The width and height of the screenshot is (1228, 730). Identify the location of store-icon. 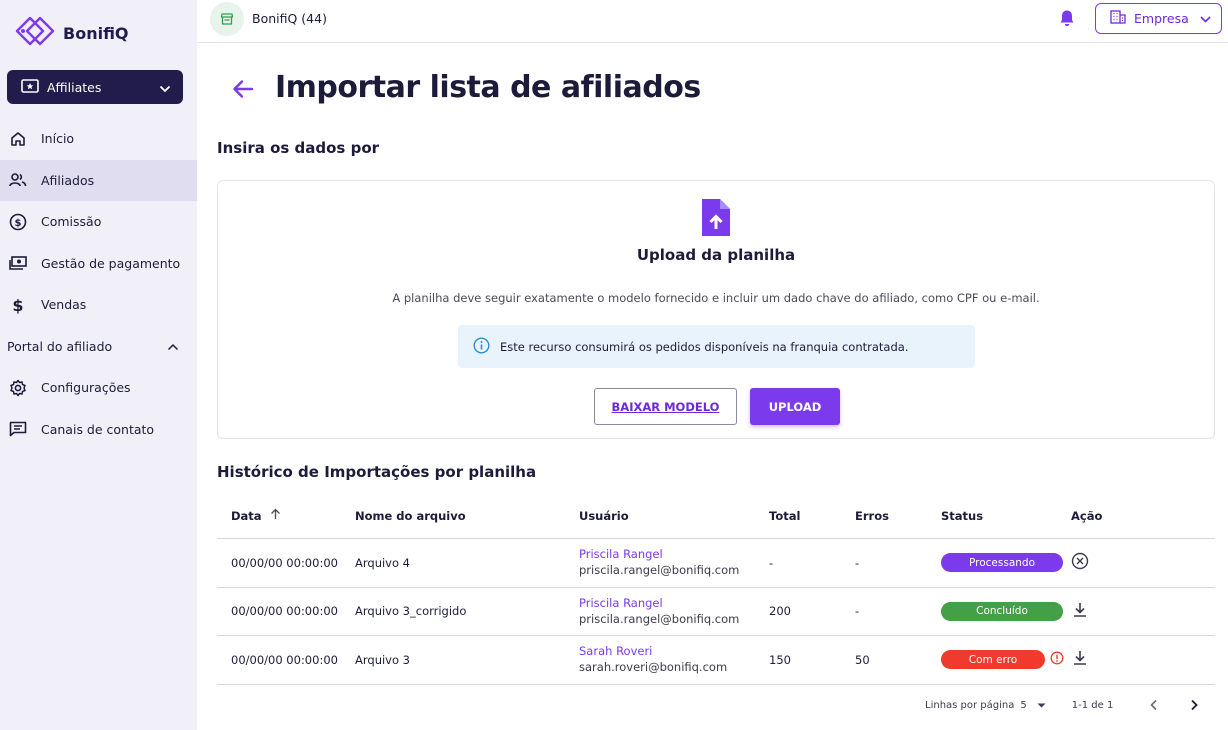
(227, 19).